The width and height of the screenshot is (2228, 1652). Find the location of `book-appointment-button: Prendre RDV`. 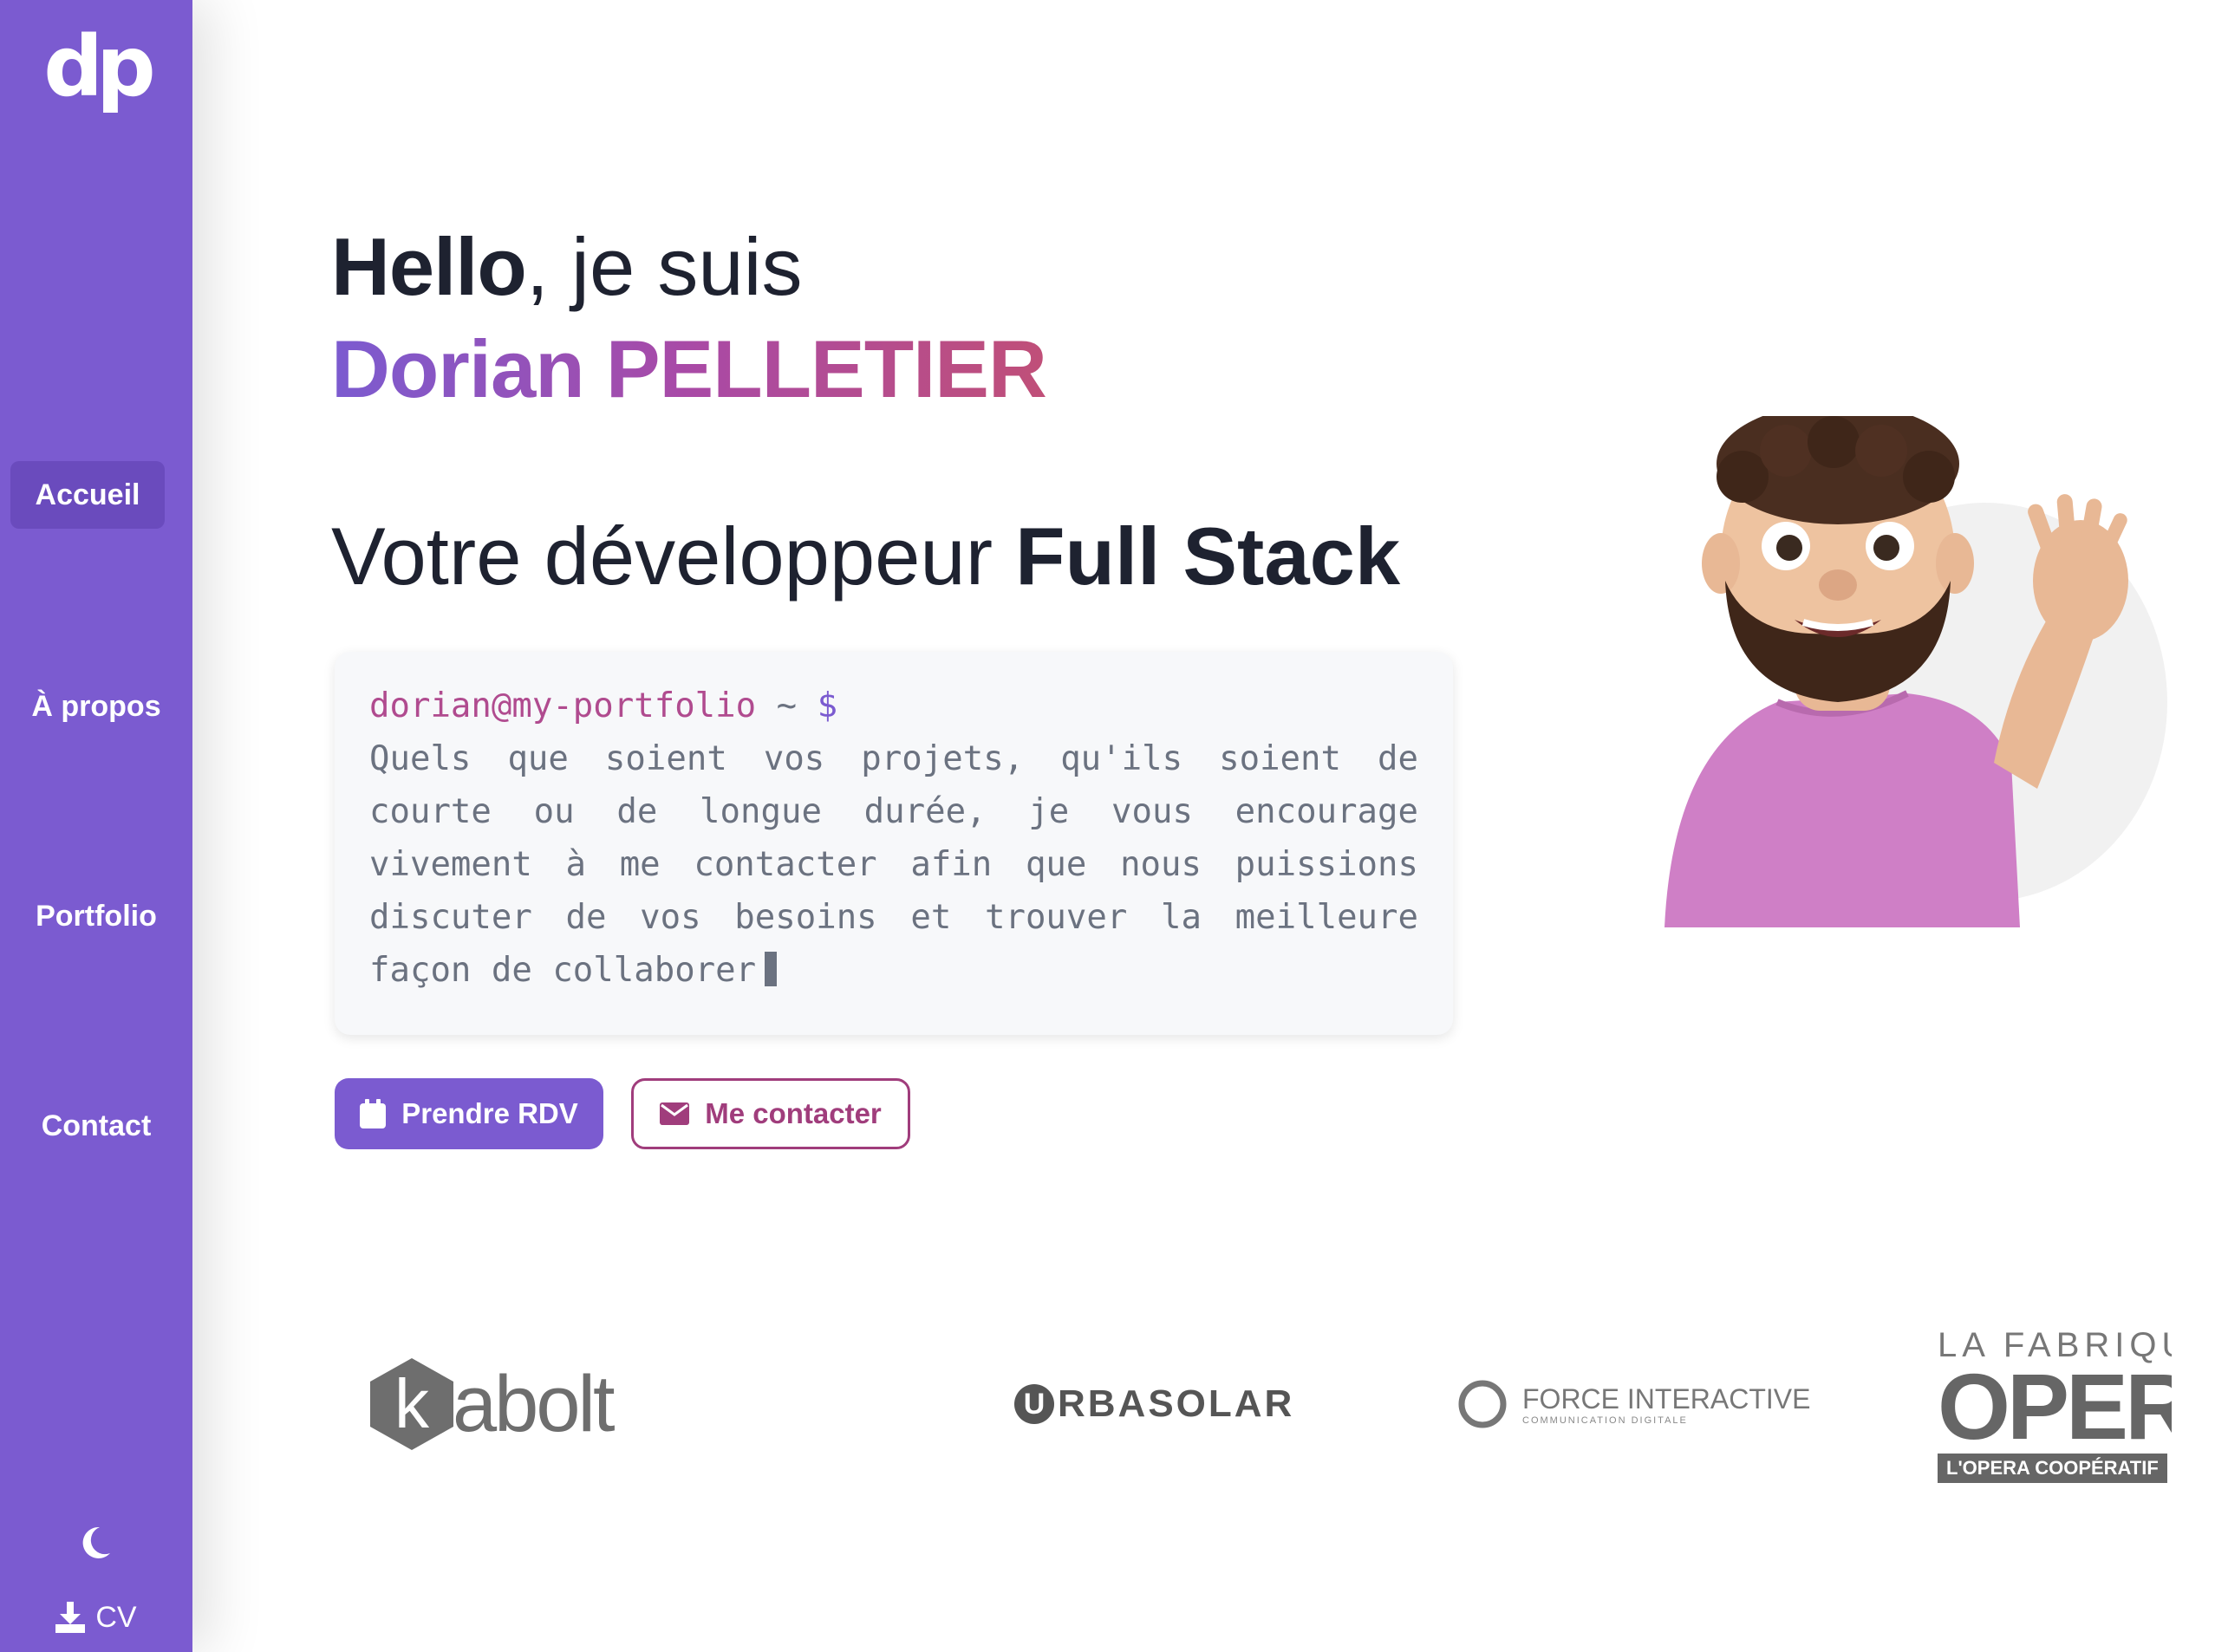

book-appointment-button: Prendre RDV is located at coordinates (469, 1113).